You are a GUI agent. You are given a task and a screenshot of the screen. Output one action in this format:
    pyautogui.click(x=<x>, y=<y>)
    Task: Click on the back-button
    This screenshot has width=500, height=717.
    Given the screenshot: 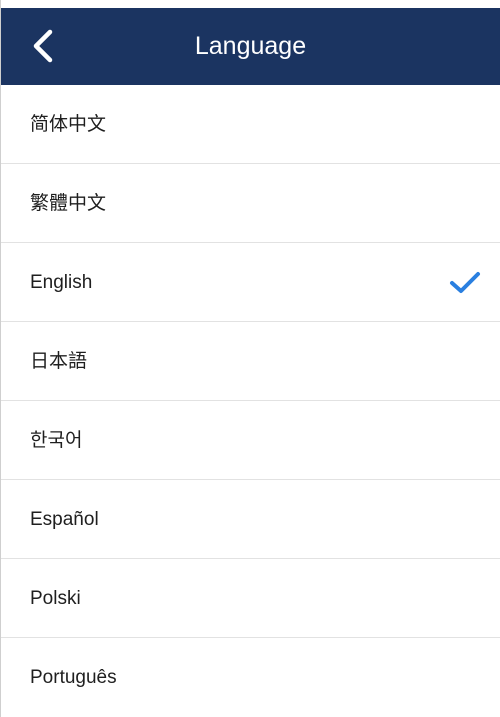 What is the action you would take?
    pyautogui.click(x=43, y=46)
    